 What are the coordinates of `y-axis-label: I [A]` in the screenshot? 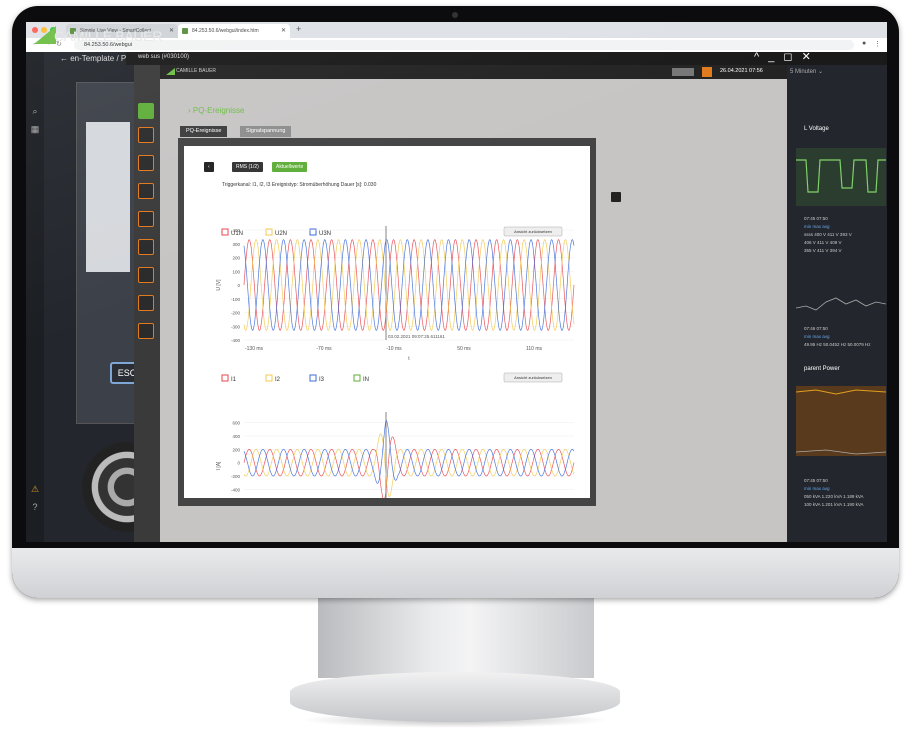 It's located at (219, 466).